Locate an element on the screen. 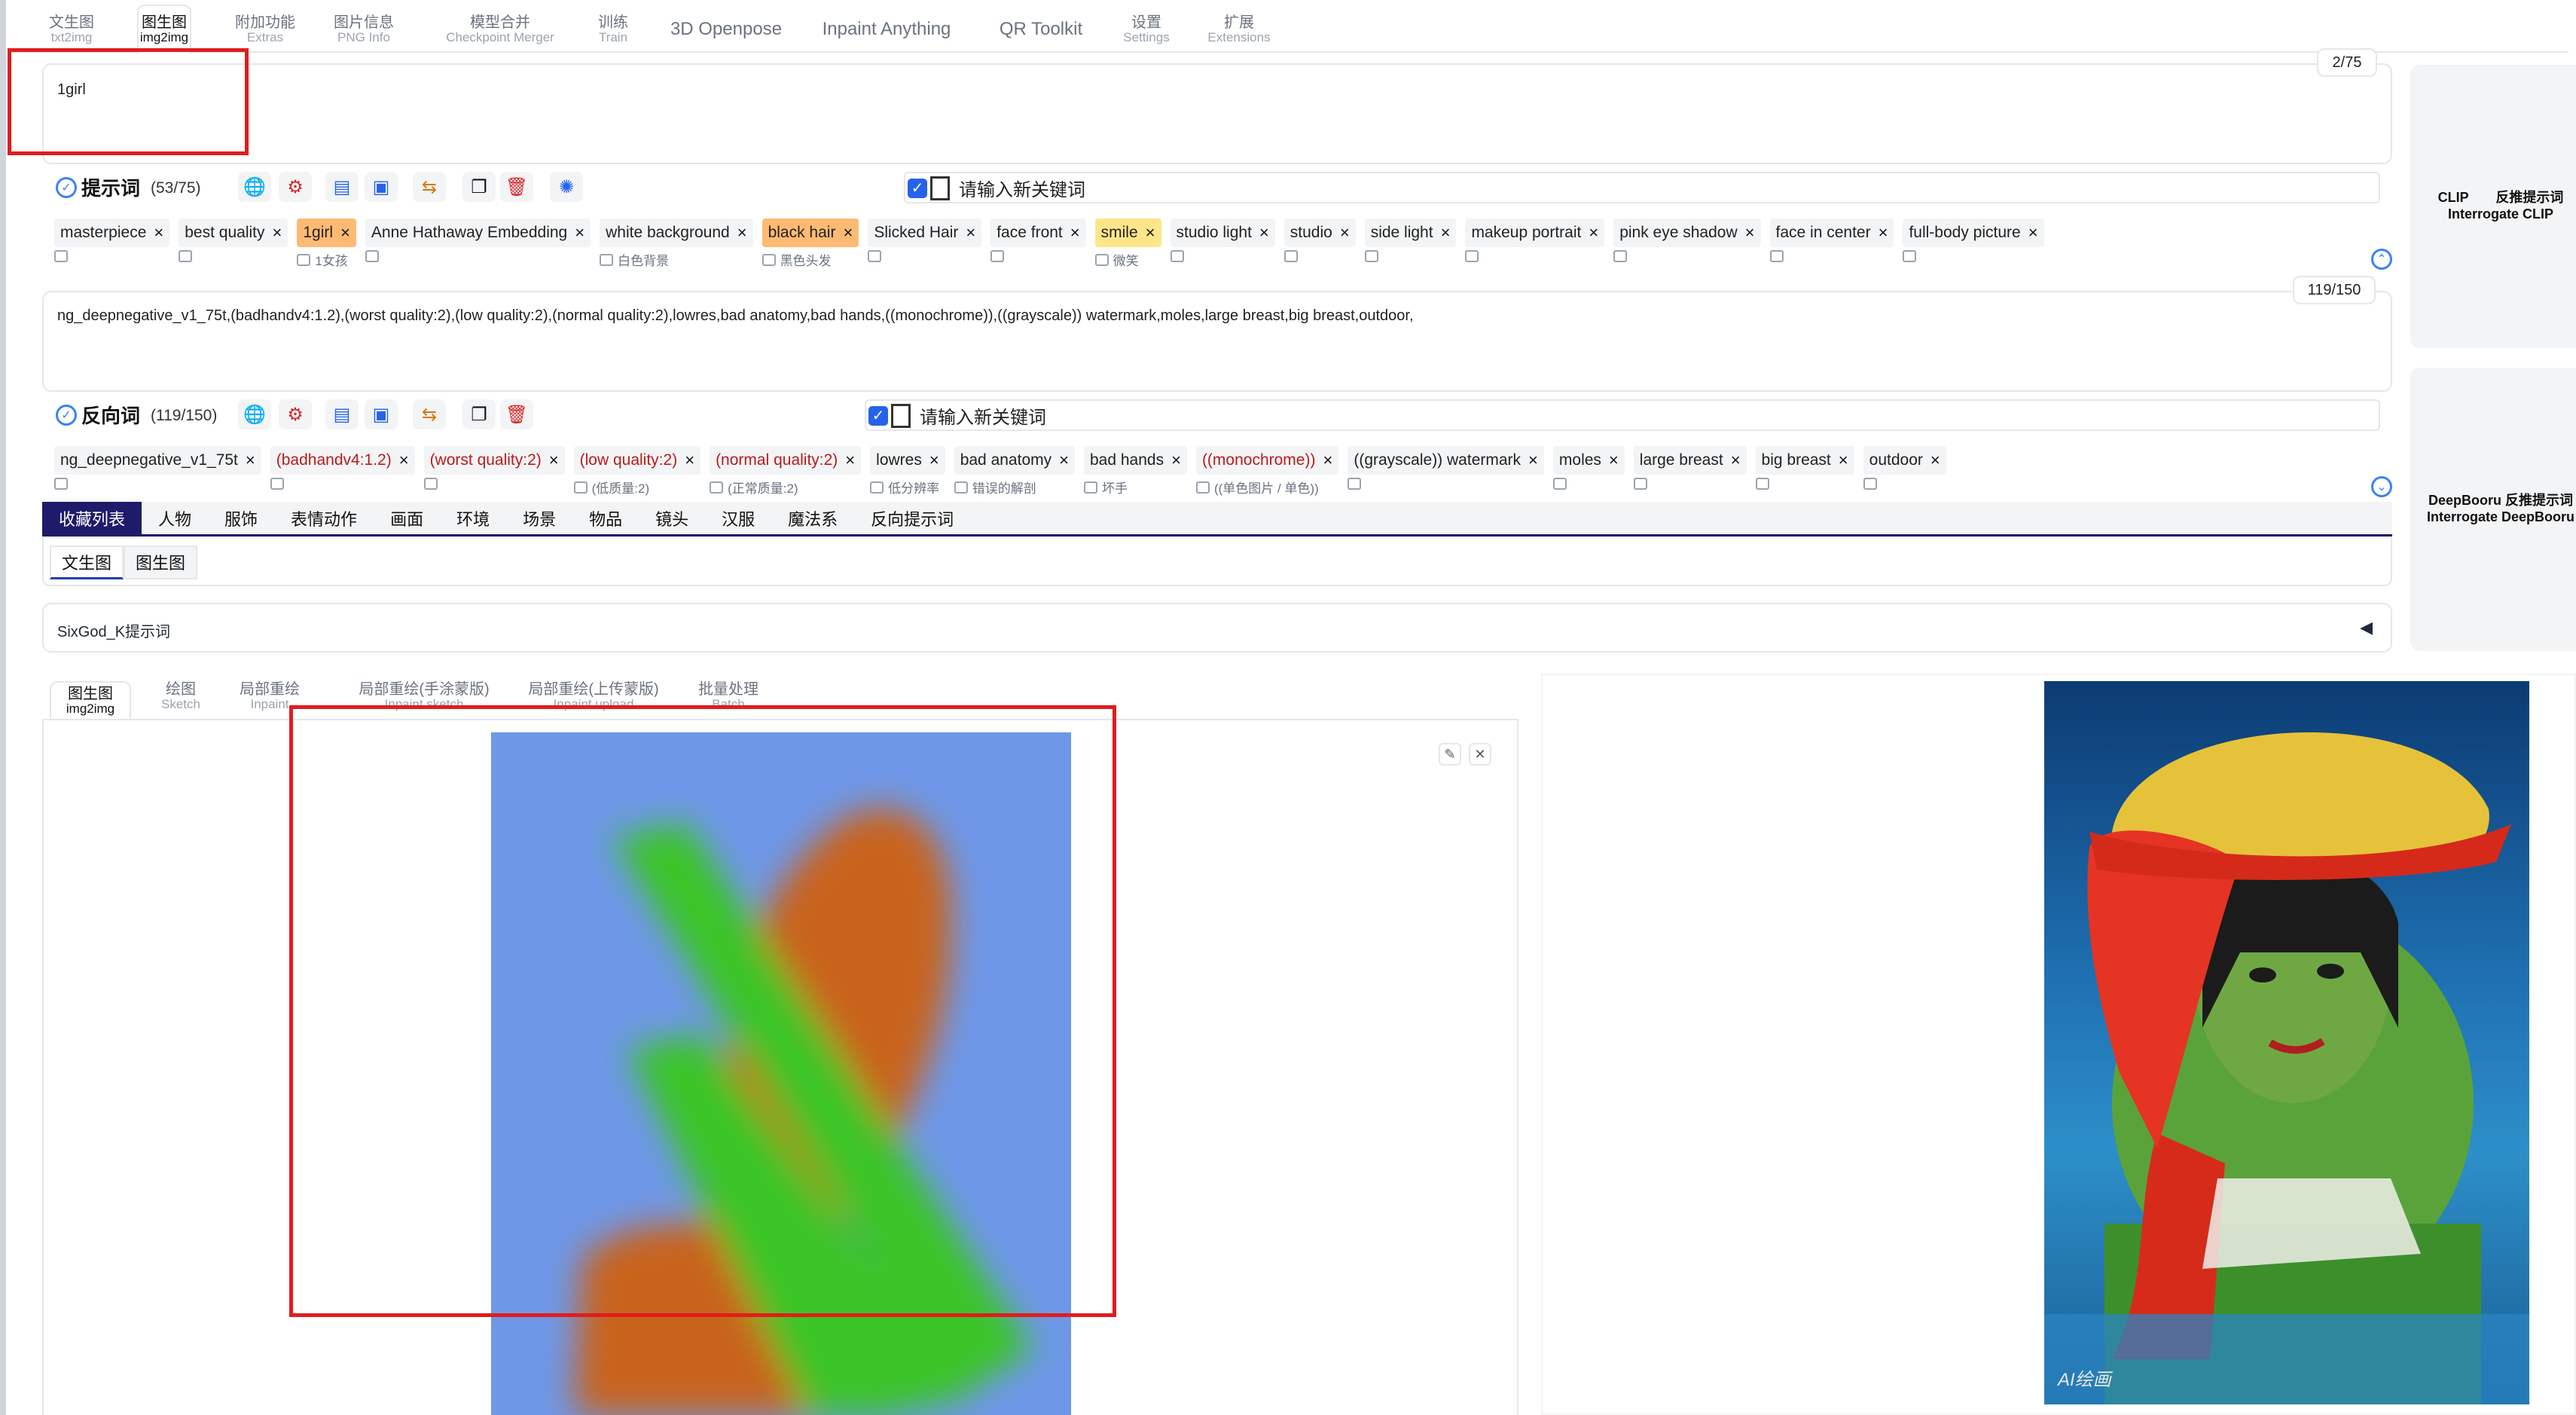  tag-chip: best quality × is located at coordinates (234, 233).